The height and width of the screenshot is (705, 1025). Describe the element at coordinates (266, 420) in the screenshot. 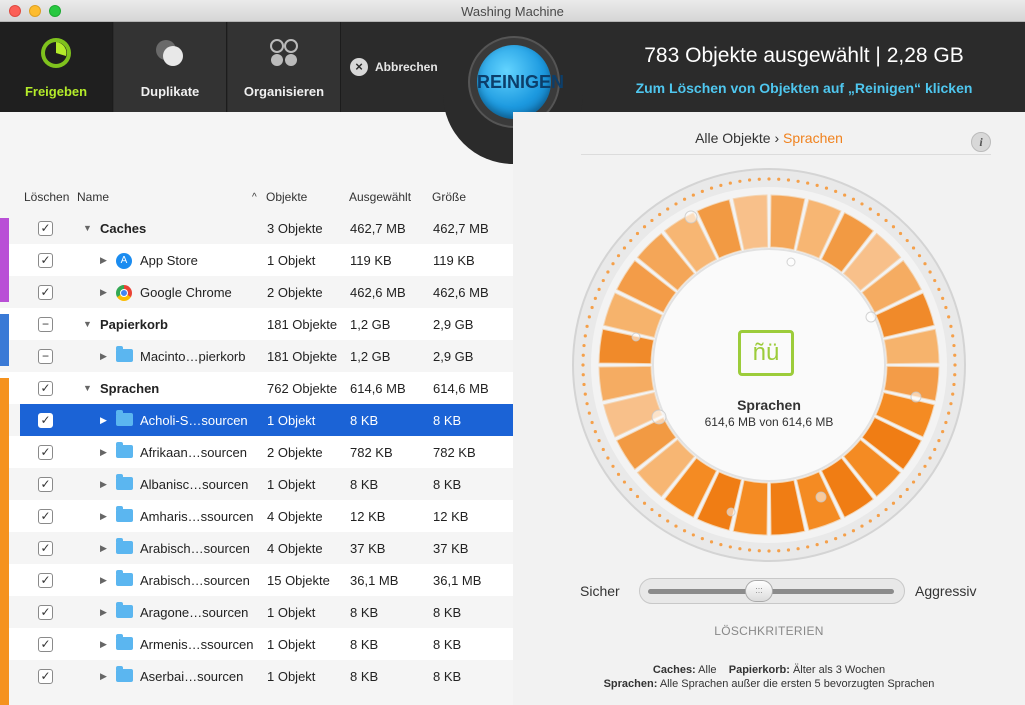

I see `table-row: ✓ ▶ Acholi-S…sourcen 1 Objekt 8 KB 8 KB` at that location.